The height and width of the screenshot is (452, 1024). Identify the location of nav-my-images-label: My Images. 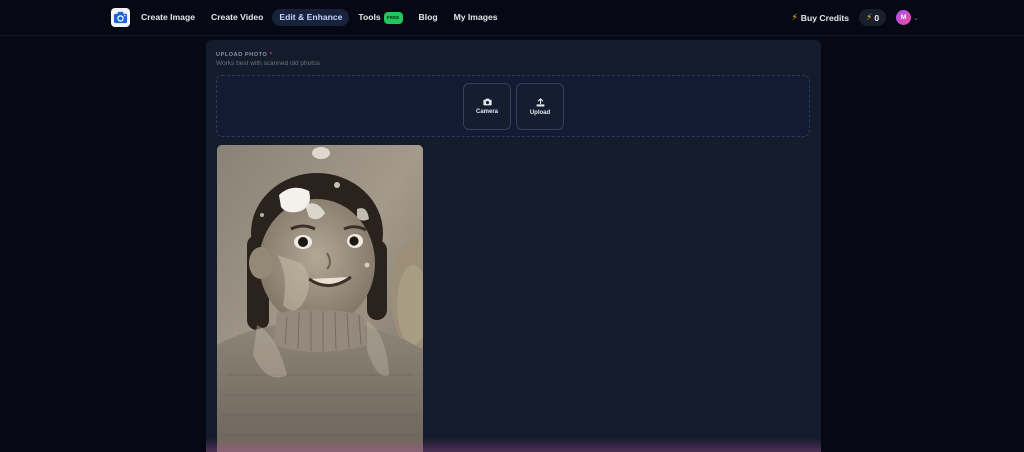
(475, 17).